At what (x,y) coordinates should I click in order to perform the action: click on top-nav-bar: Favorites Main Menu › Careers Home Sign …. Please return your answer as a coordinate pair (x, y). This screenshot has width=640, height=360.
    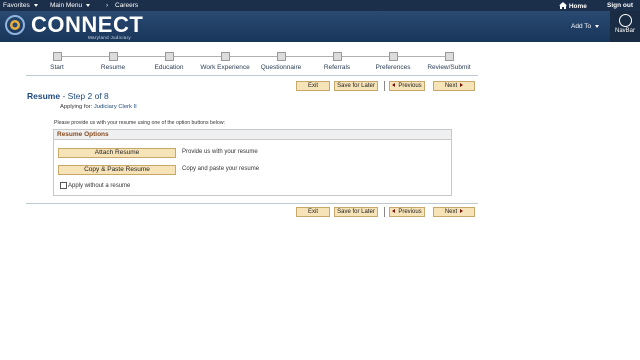
    Looking at the image, I should click on (320, 5).